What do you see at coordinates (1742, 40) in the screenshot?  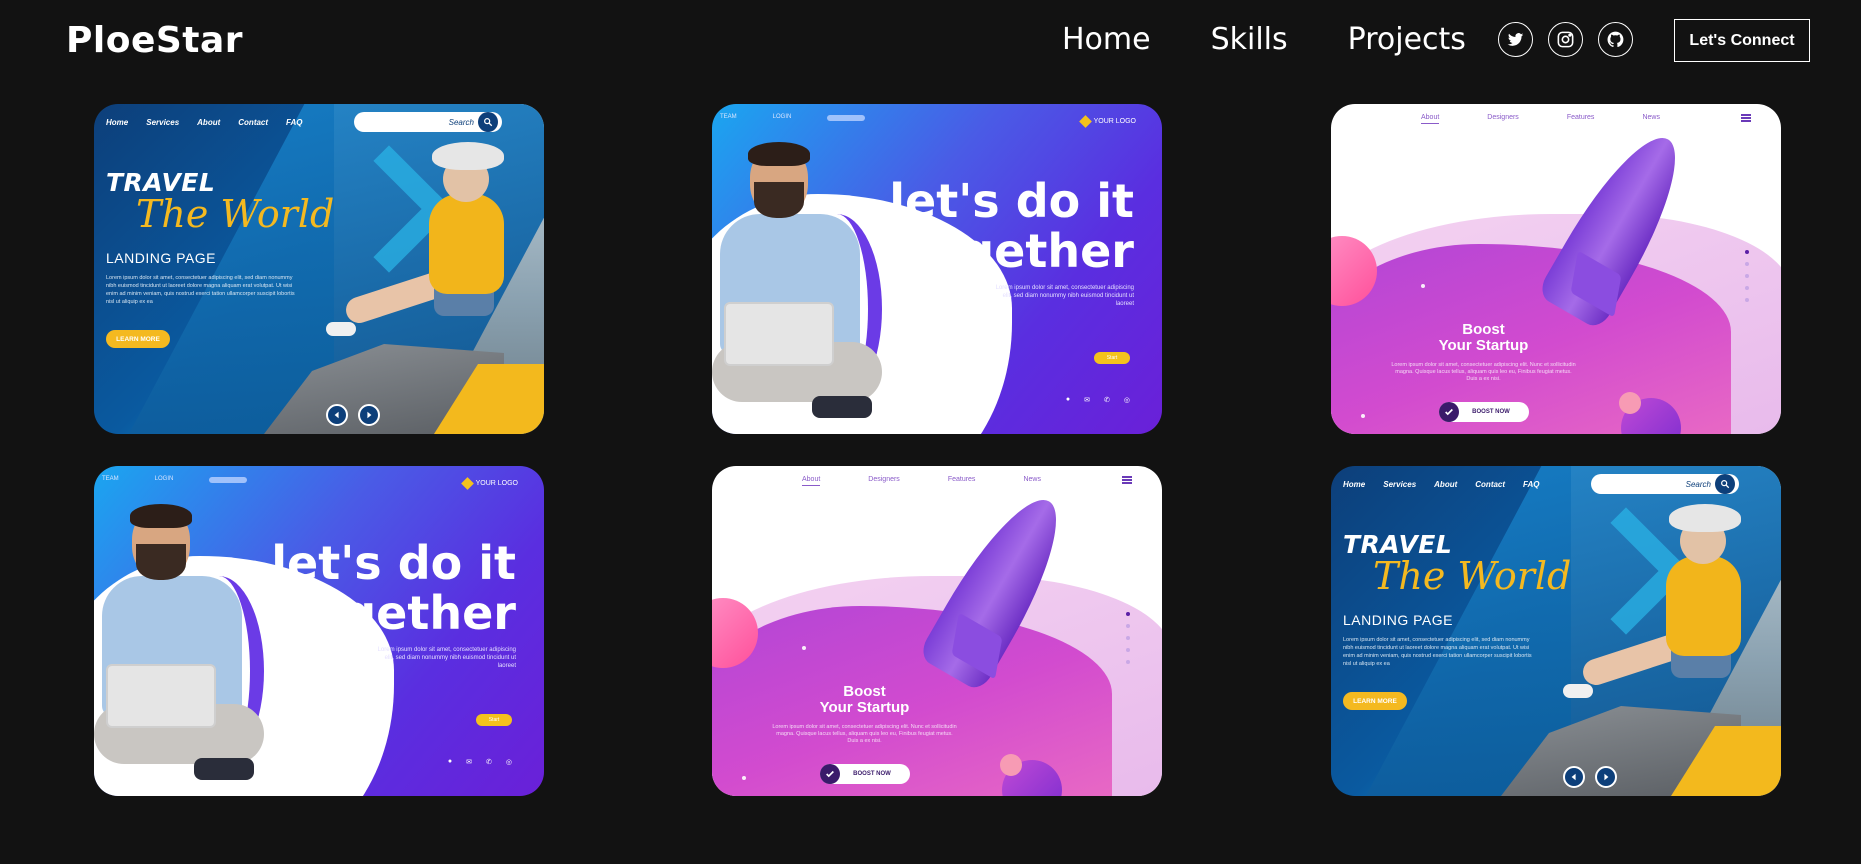 I see `lets-connect-button: Let's Connect` at bounding box center [1742, 40].